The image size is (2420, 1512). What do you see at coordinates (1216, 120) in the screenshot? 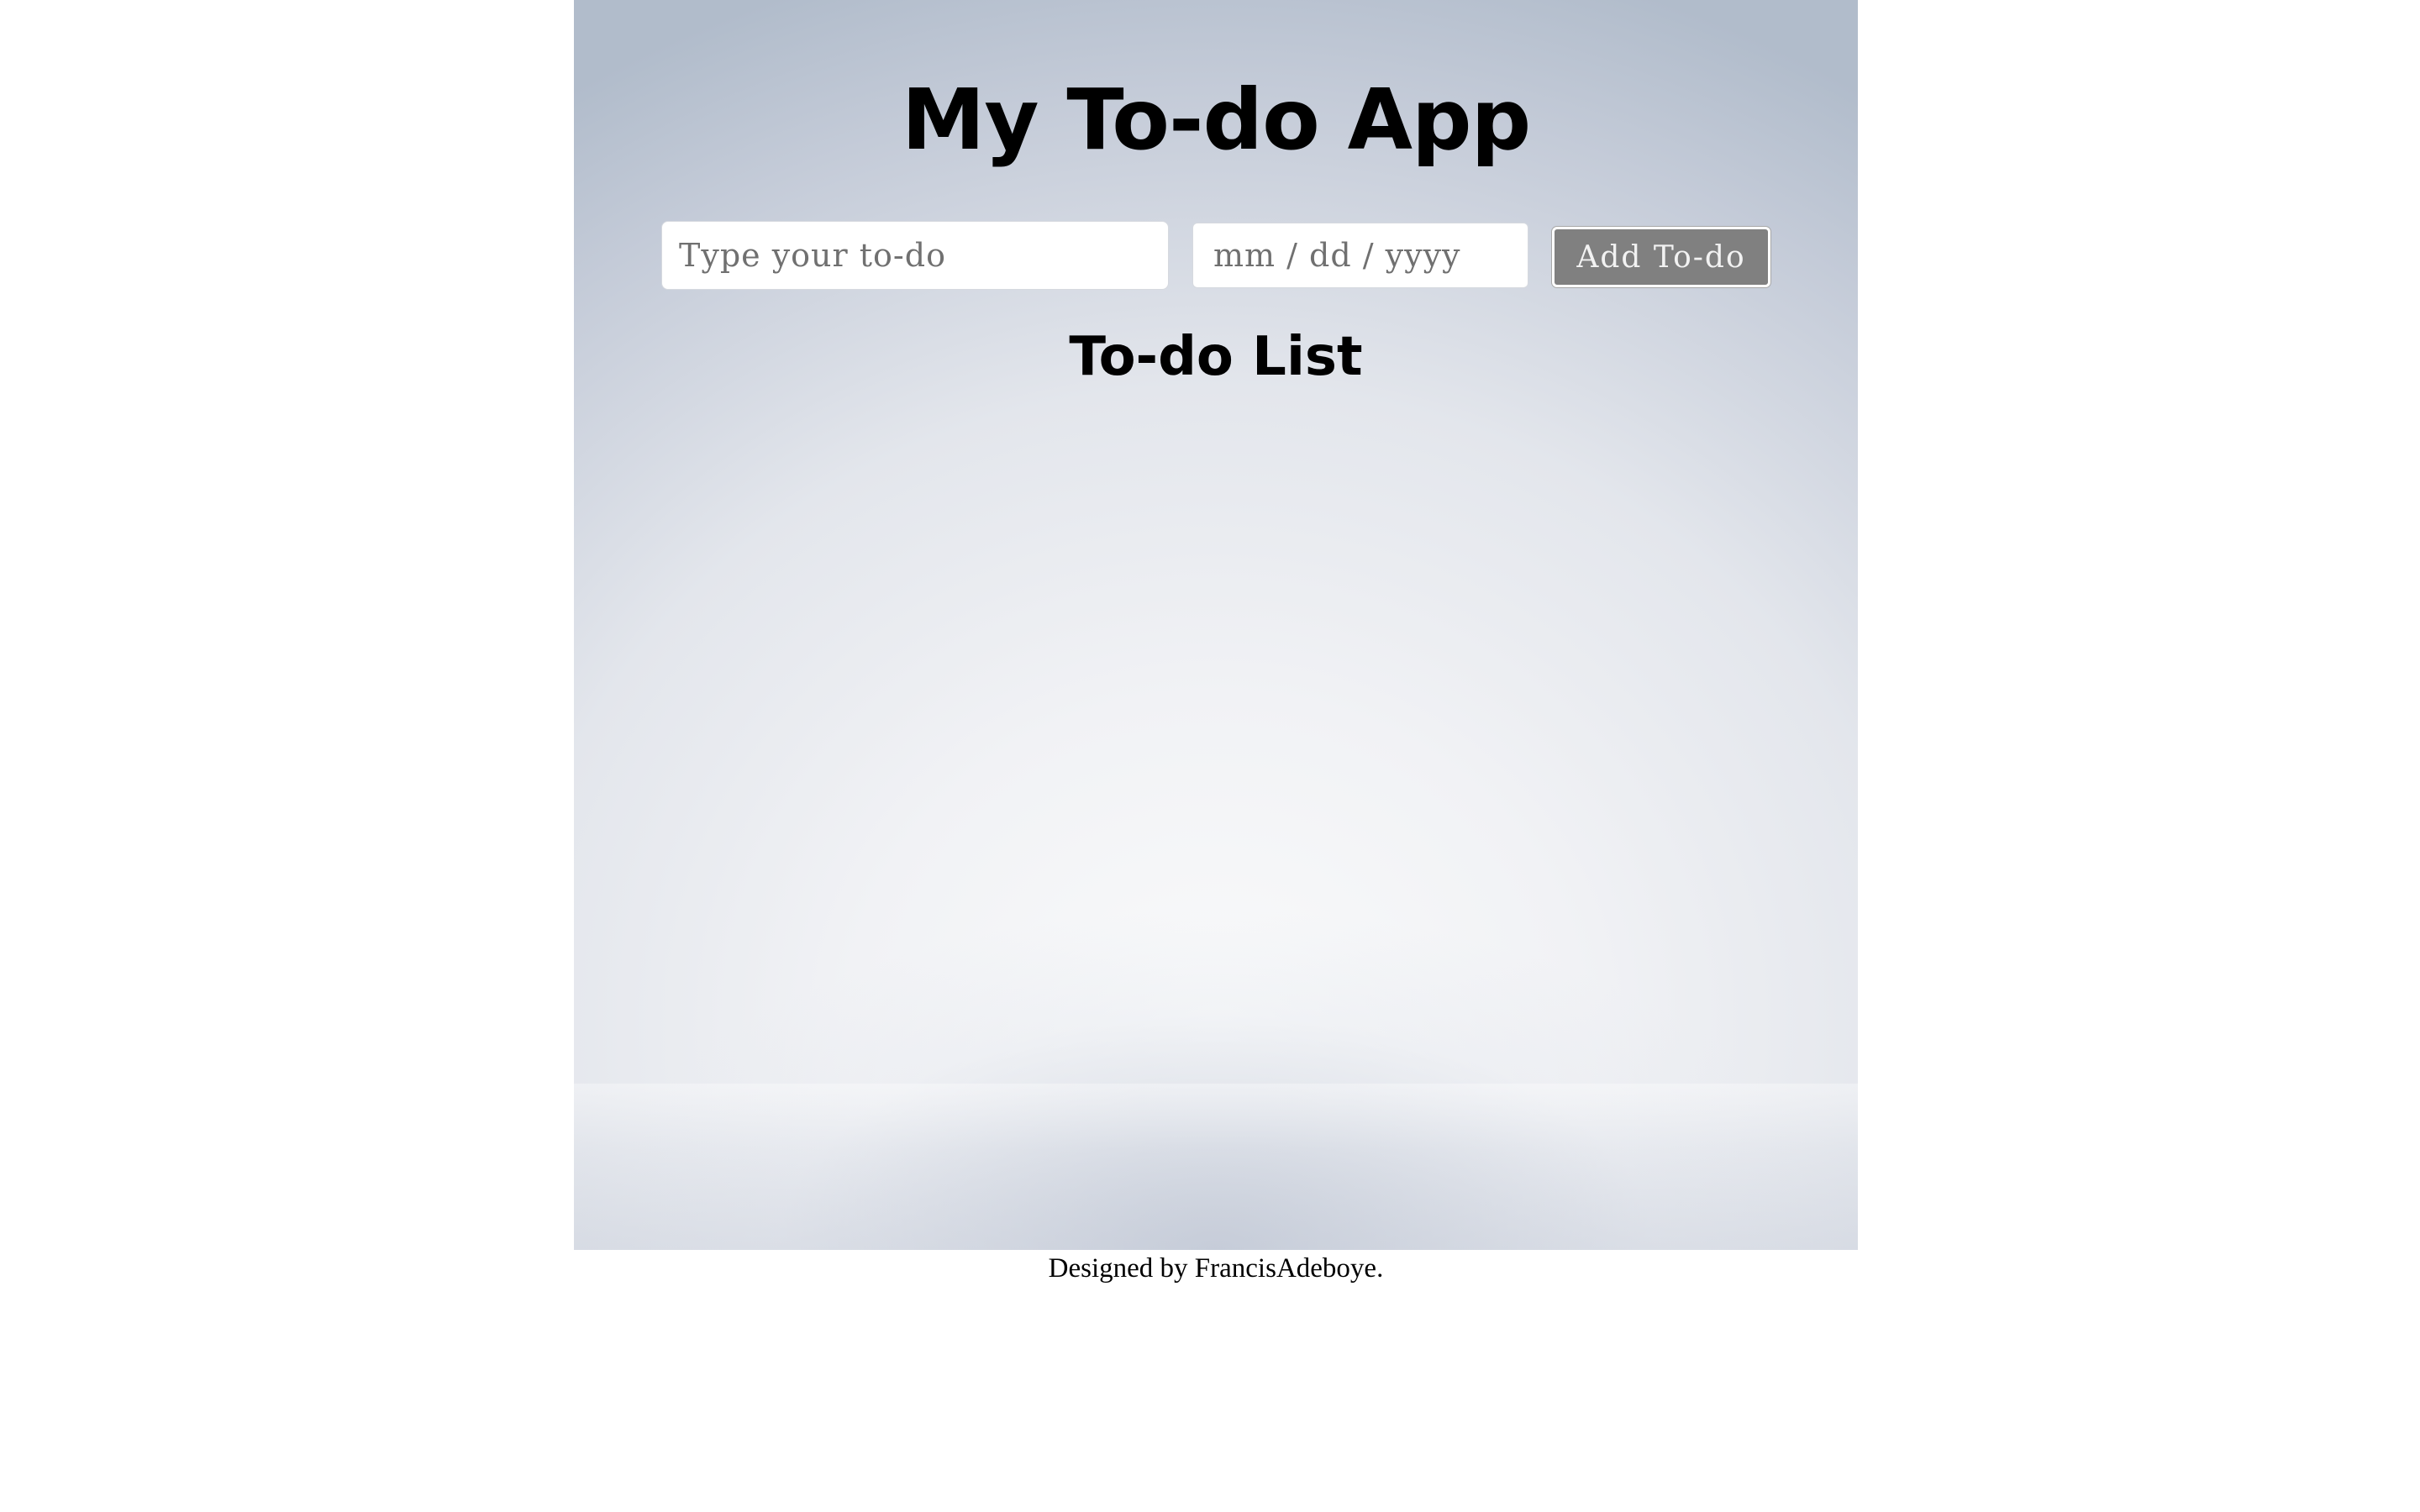
I see `page-title: My To-do App` at bounding box center [1216, 120].